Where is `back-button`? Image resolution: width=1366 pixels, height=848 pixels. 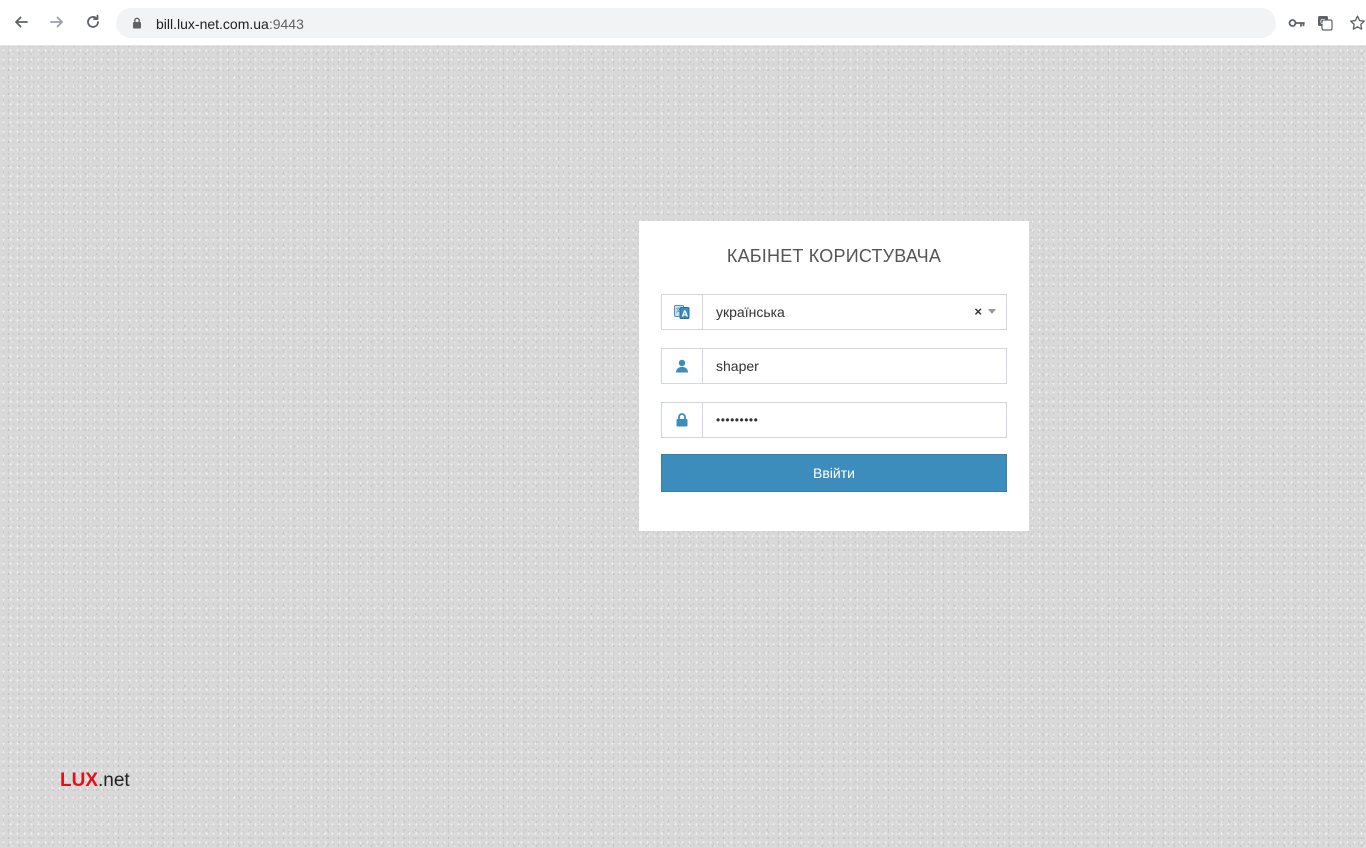 back-button is located at coordinates (21, 22).